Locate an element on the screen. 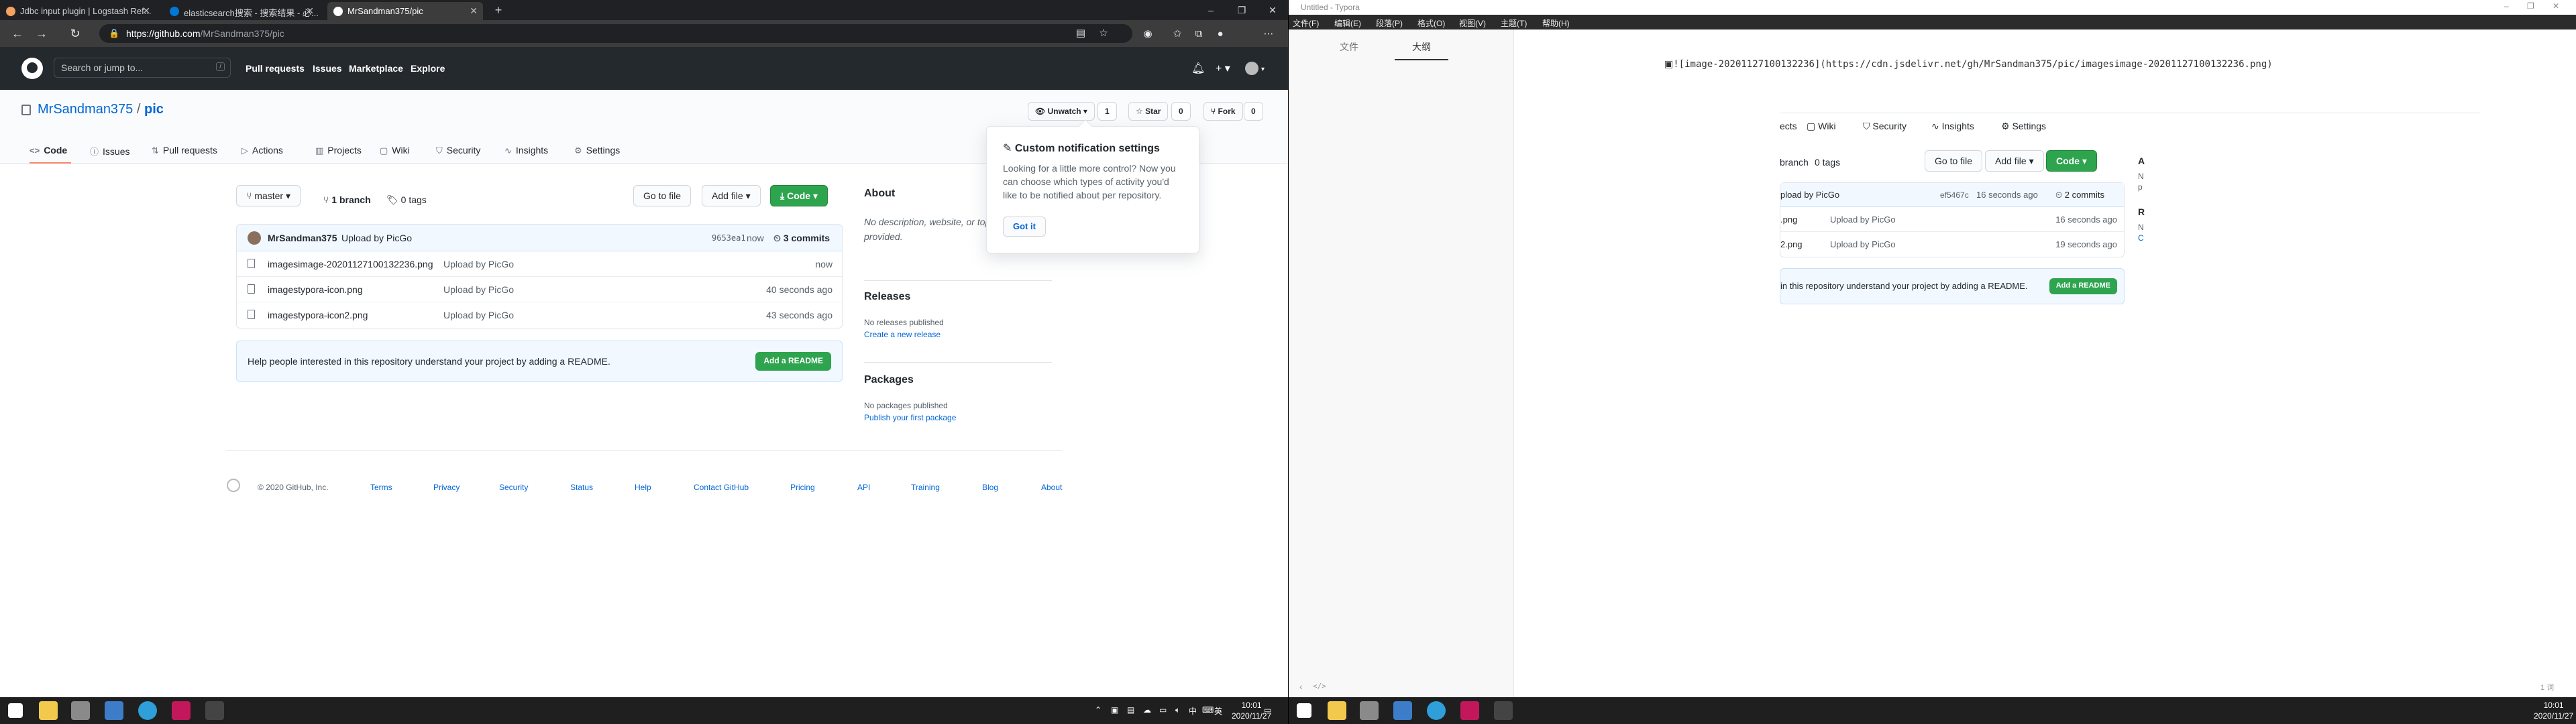 Image resolution: width=2576 pixels, height=724 pixels. footer-link: Blog is located at coordinates (990, 487).